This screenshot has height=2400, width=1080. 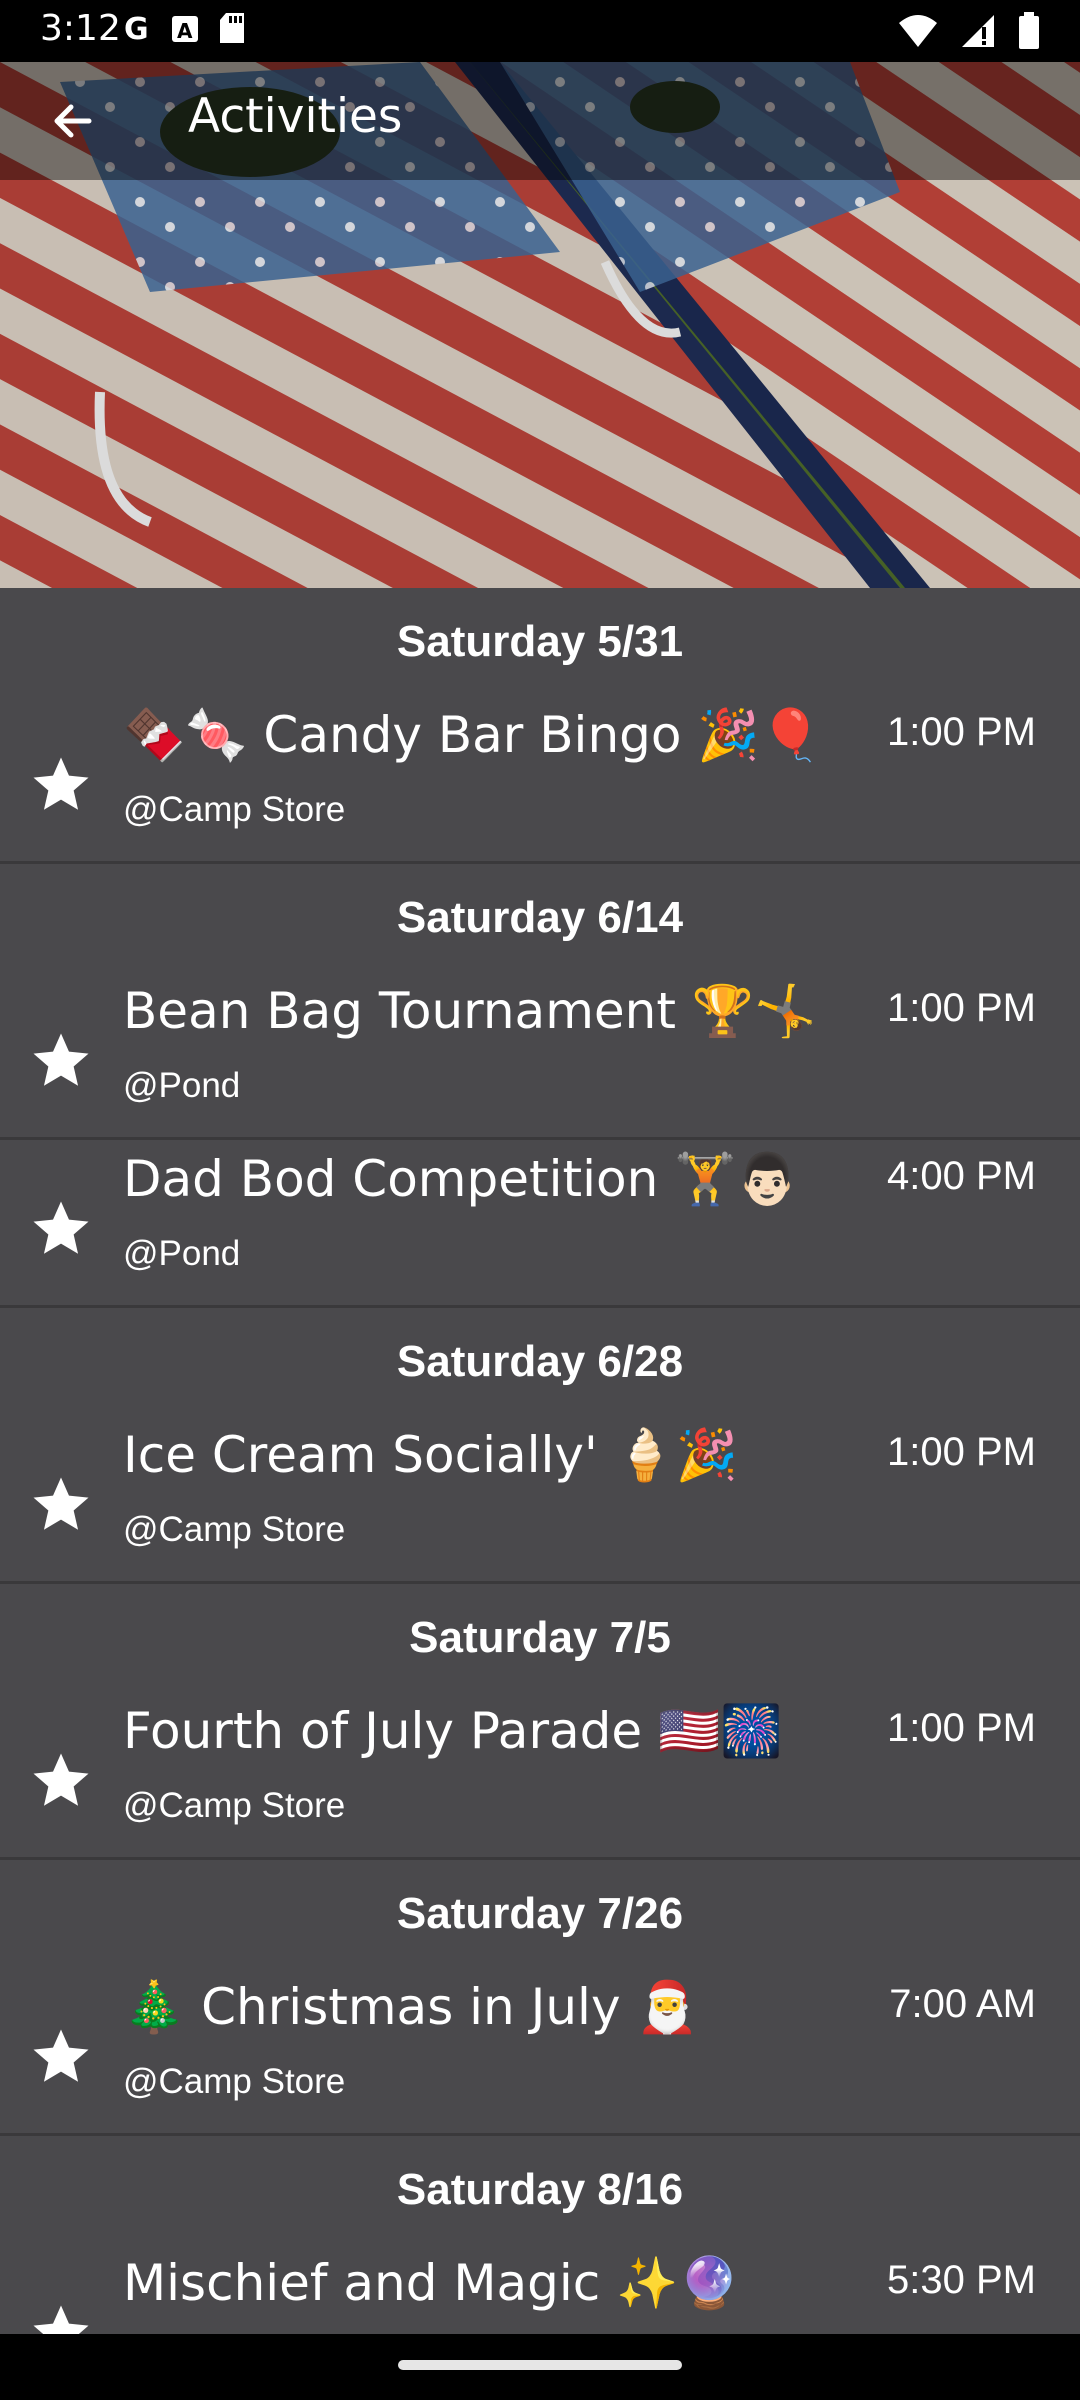 What do you see at coordinates (540, 641) in the screenshot?
I see `date-header: Saturday 5/31` at bounding box center [540, 641].